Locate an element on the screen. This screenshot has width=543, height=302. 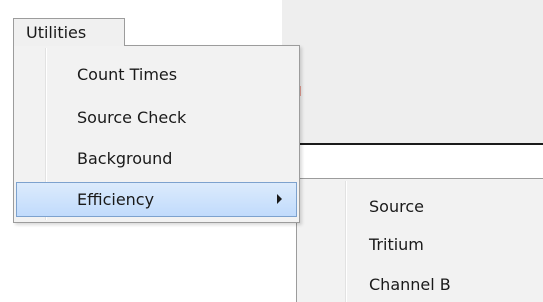
menu-item-background: Background is located at coordinates (156, 158).